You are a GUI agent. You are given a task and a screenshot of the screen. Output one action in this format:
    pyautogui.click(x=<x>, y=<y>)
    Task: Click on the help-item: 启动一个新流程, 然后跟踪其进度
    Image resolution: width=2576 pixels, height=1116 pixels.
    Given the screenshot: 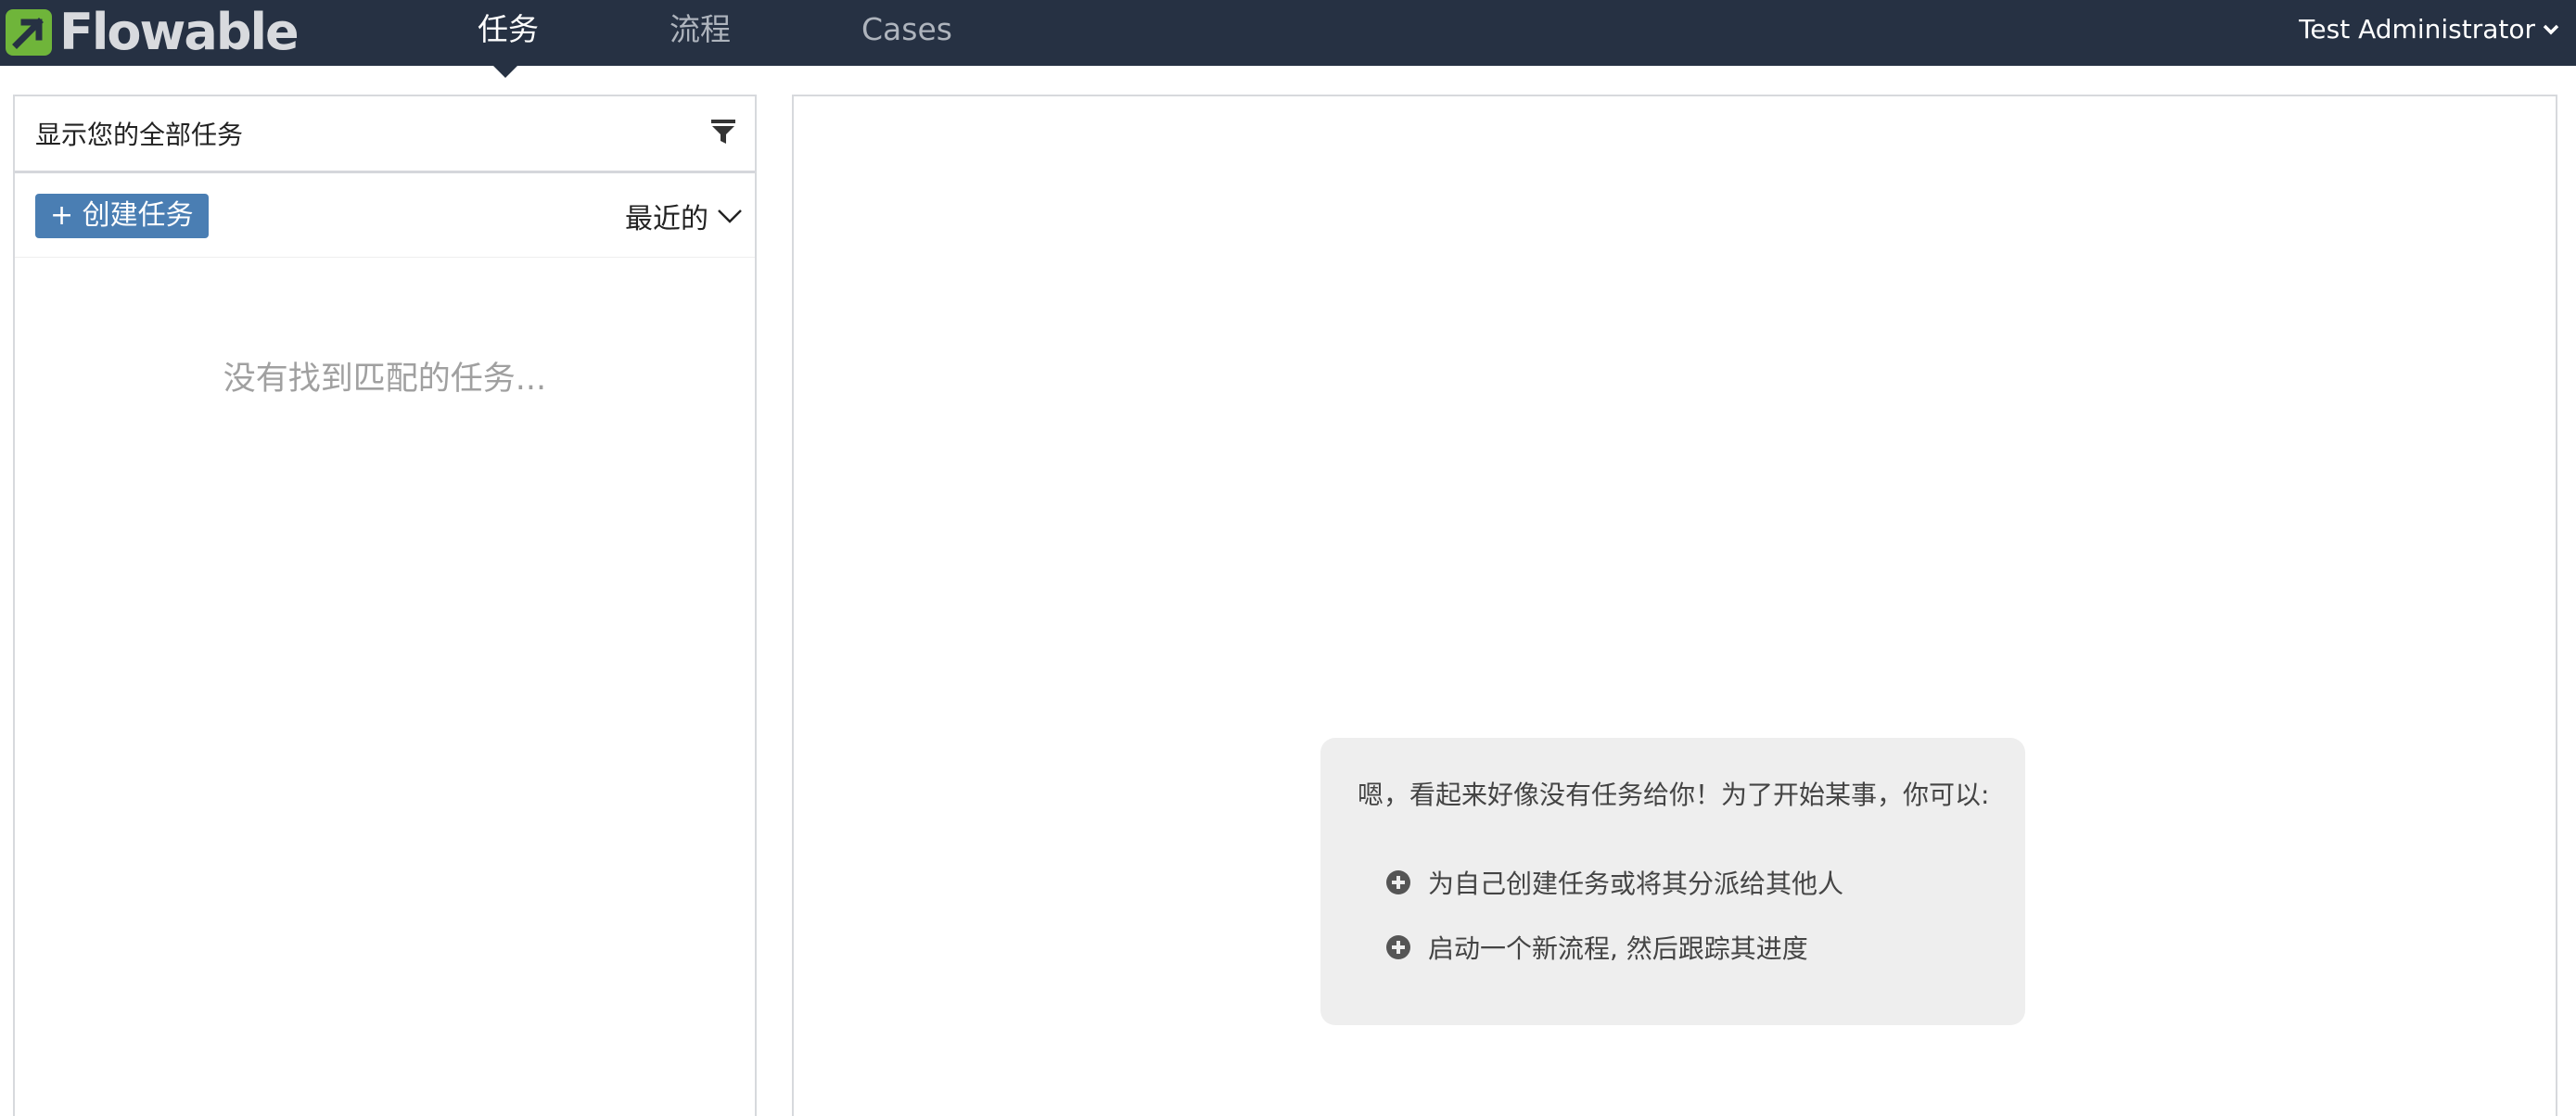 What is the action you would take?
    pyautogui.click(x=1597, y=948)
    